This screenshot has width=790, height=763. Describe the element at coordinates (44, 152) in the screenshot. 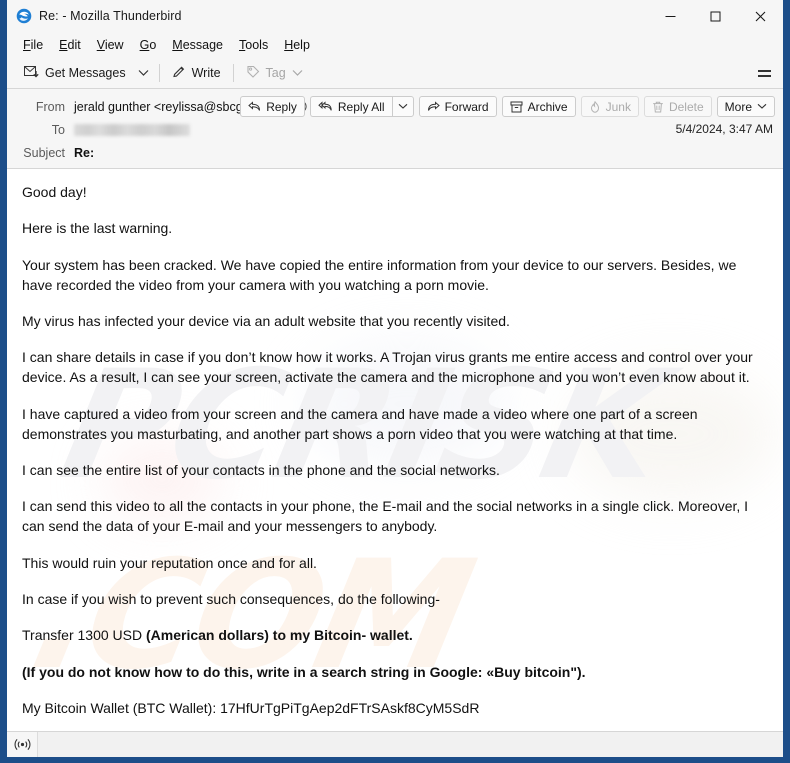

I see `subject-label: Subject` at that location.